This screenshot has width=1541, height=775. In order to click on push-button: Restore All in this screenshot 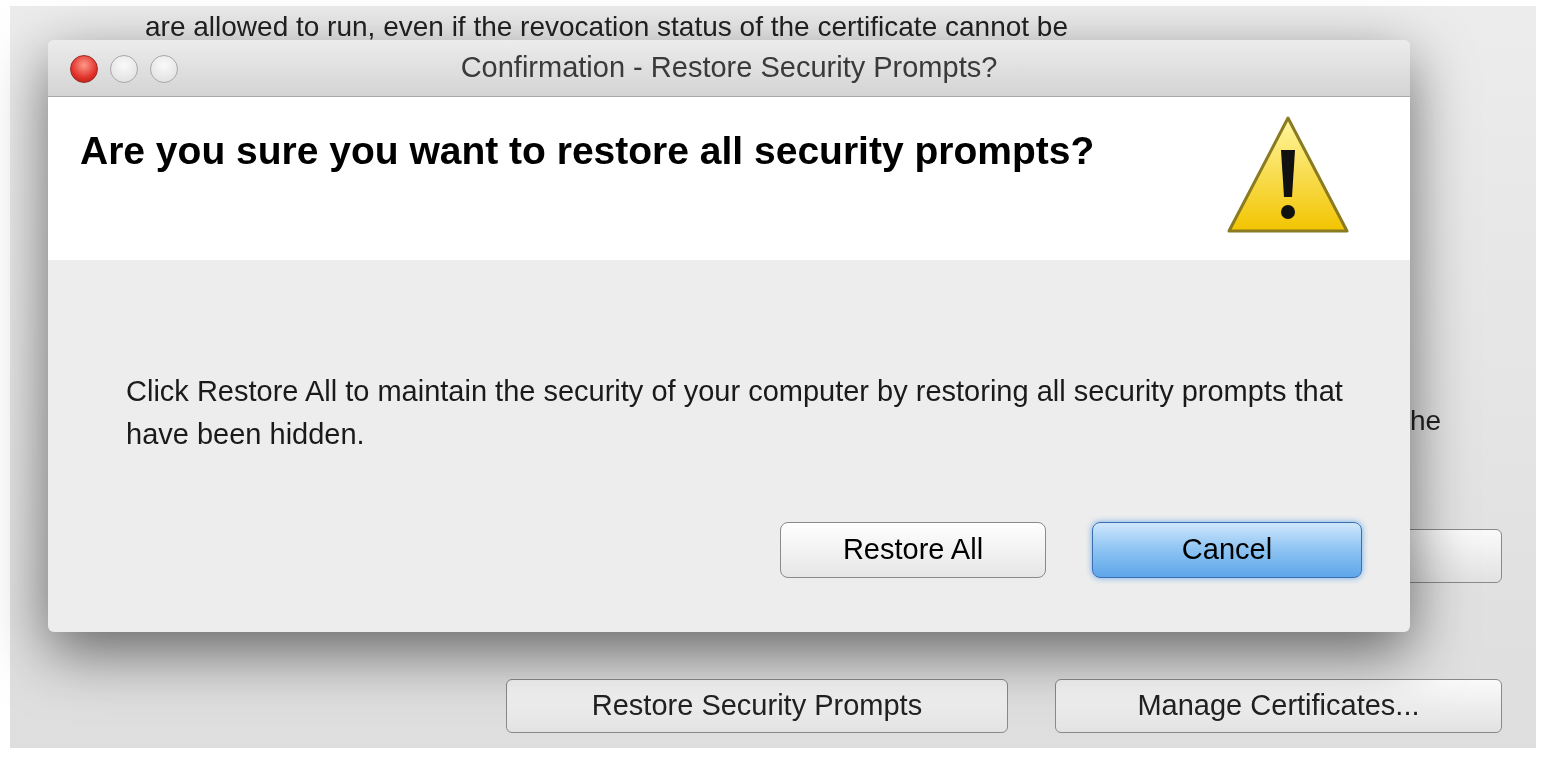, I will do `click(913, 550)`.